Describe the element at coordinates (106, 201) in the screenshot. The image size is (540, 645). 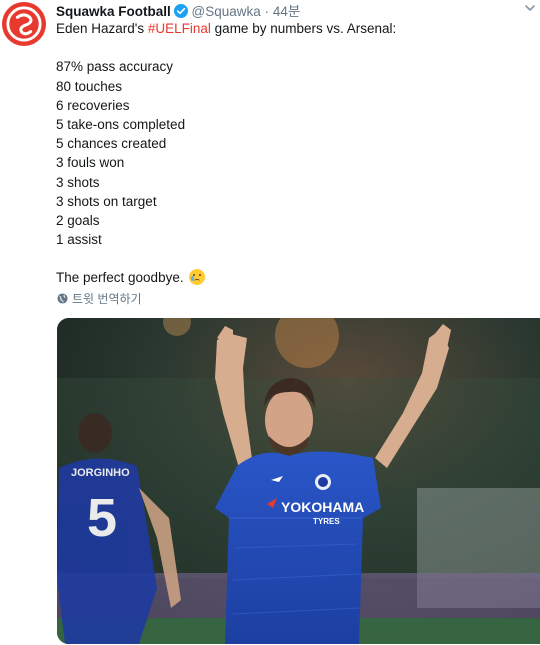
I see `stat-line: 3 shots on target` at that location.